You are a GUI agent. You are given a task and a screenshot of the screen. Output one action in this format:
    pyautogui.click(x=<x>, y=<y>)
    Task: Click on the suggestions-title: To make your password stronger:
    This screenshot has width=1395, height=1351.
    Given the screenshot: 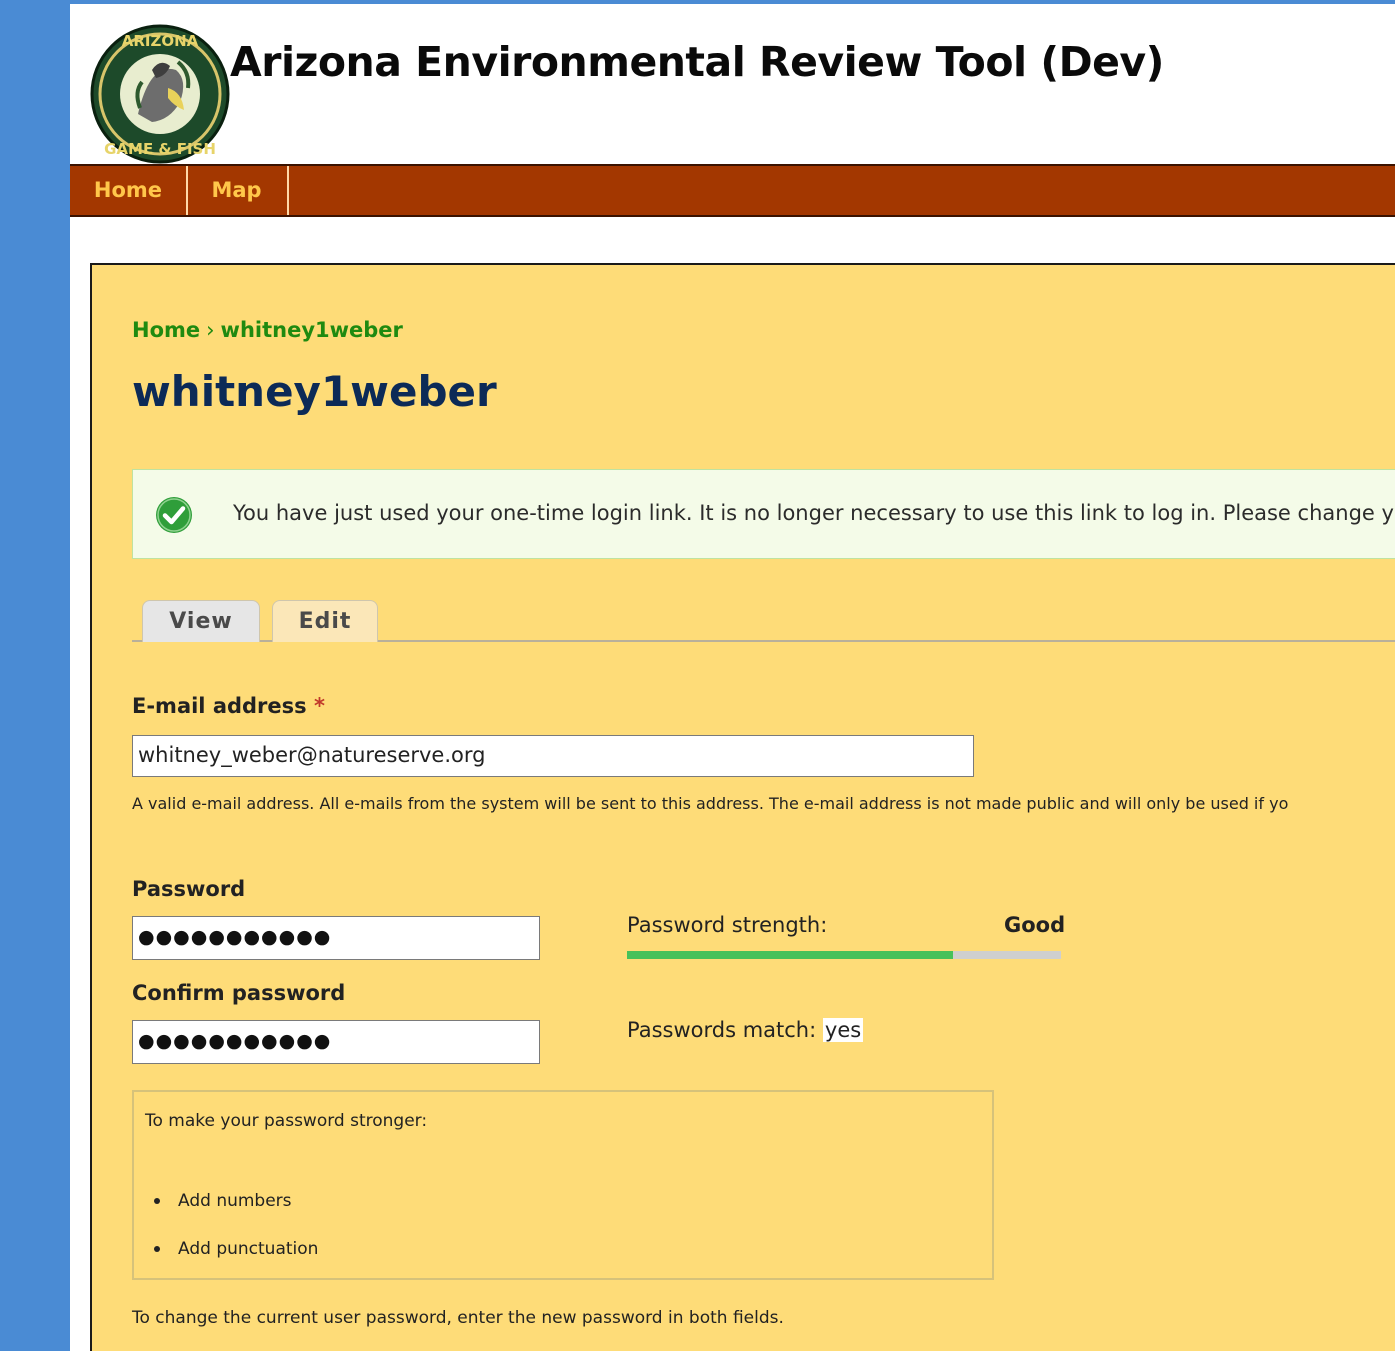 What is the action you would take?
    pyautogui.click(x=286, y=1121)
    